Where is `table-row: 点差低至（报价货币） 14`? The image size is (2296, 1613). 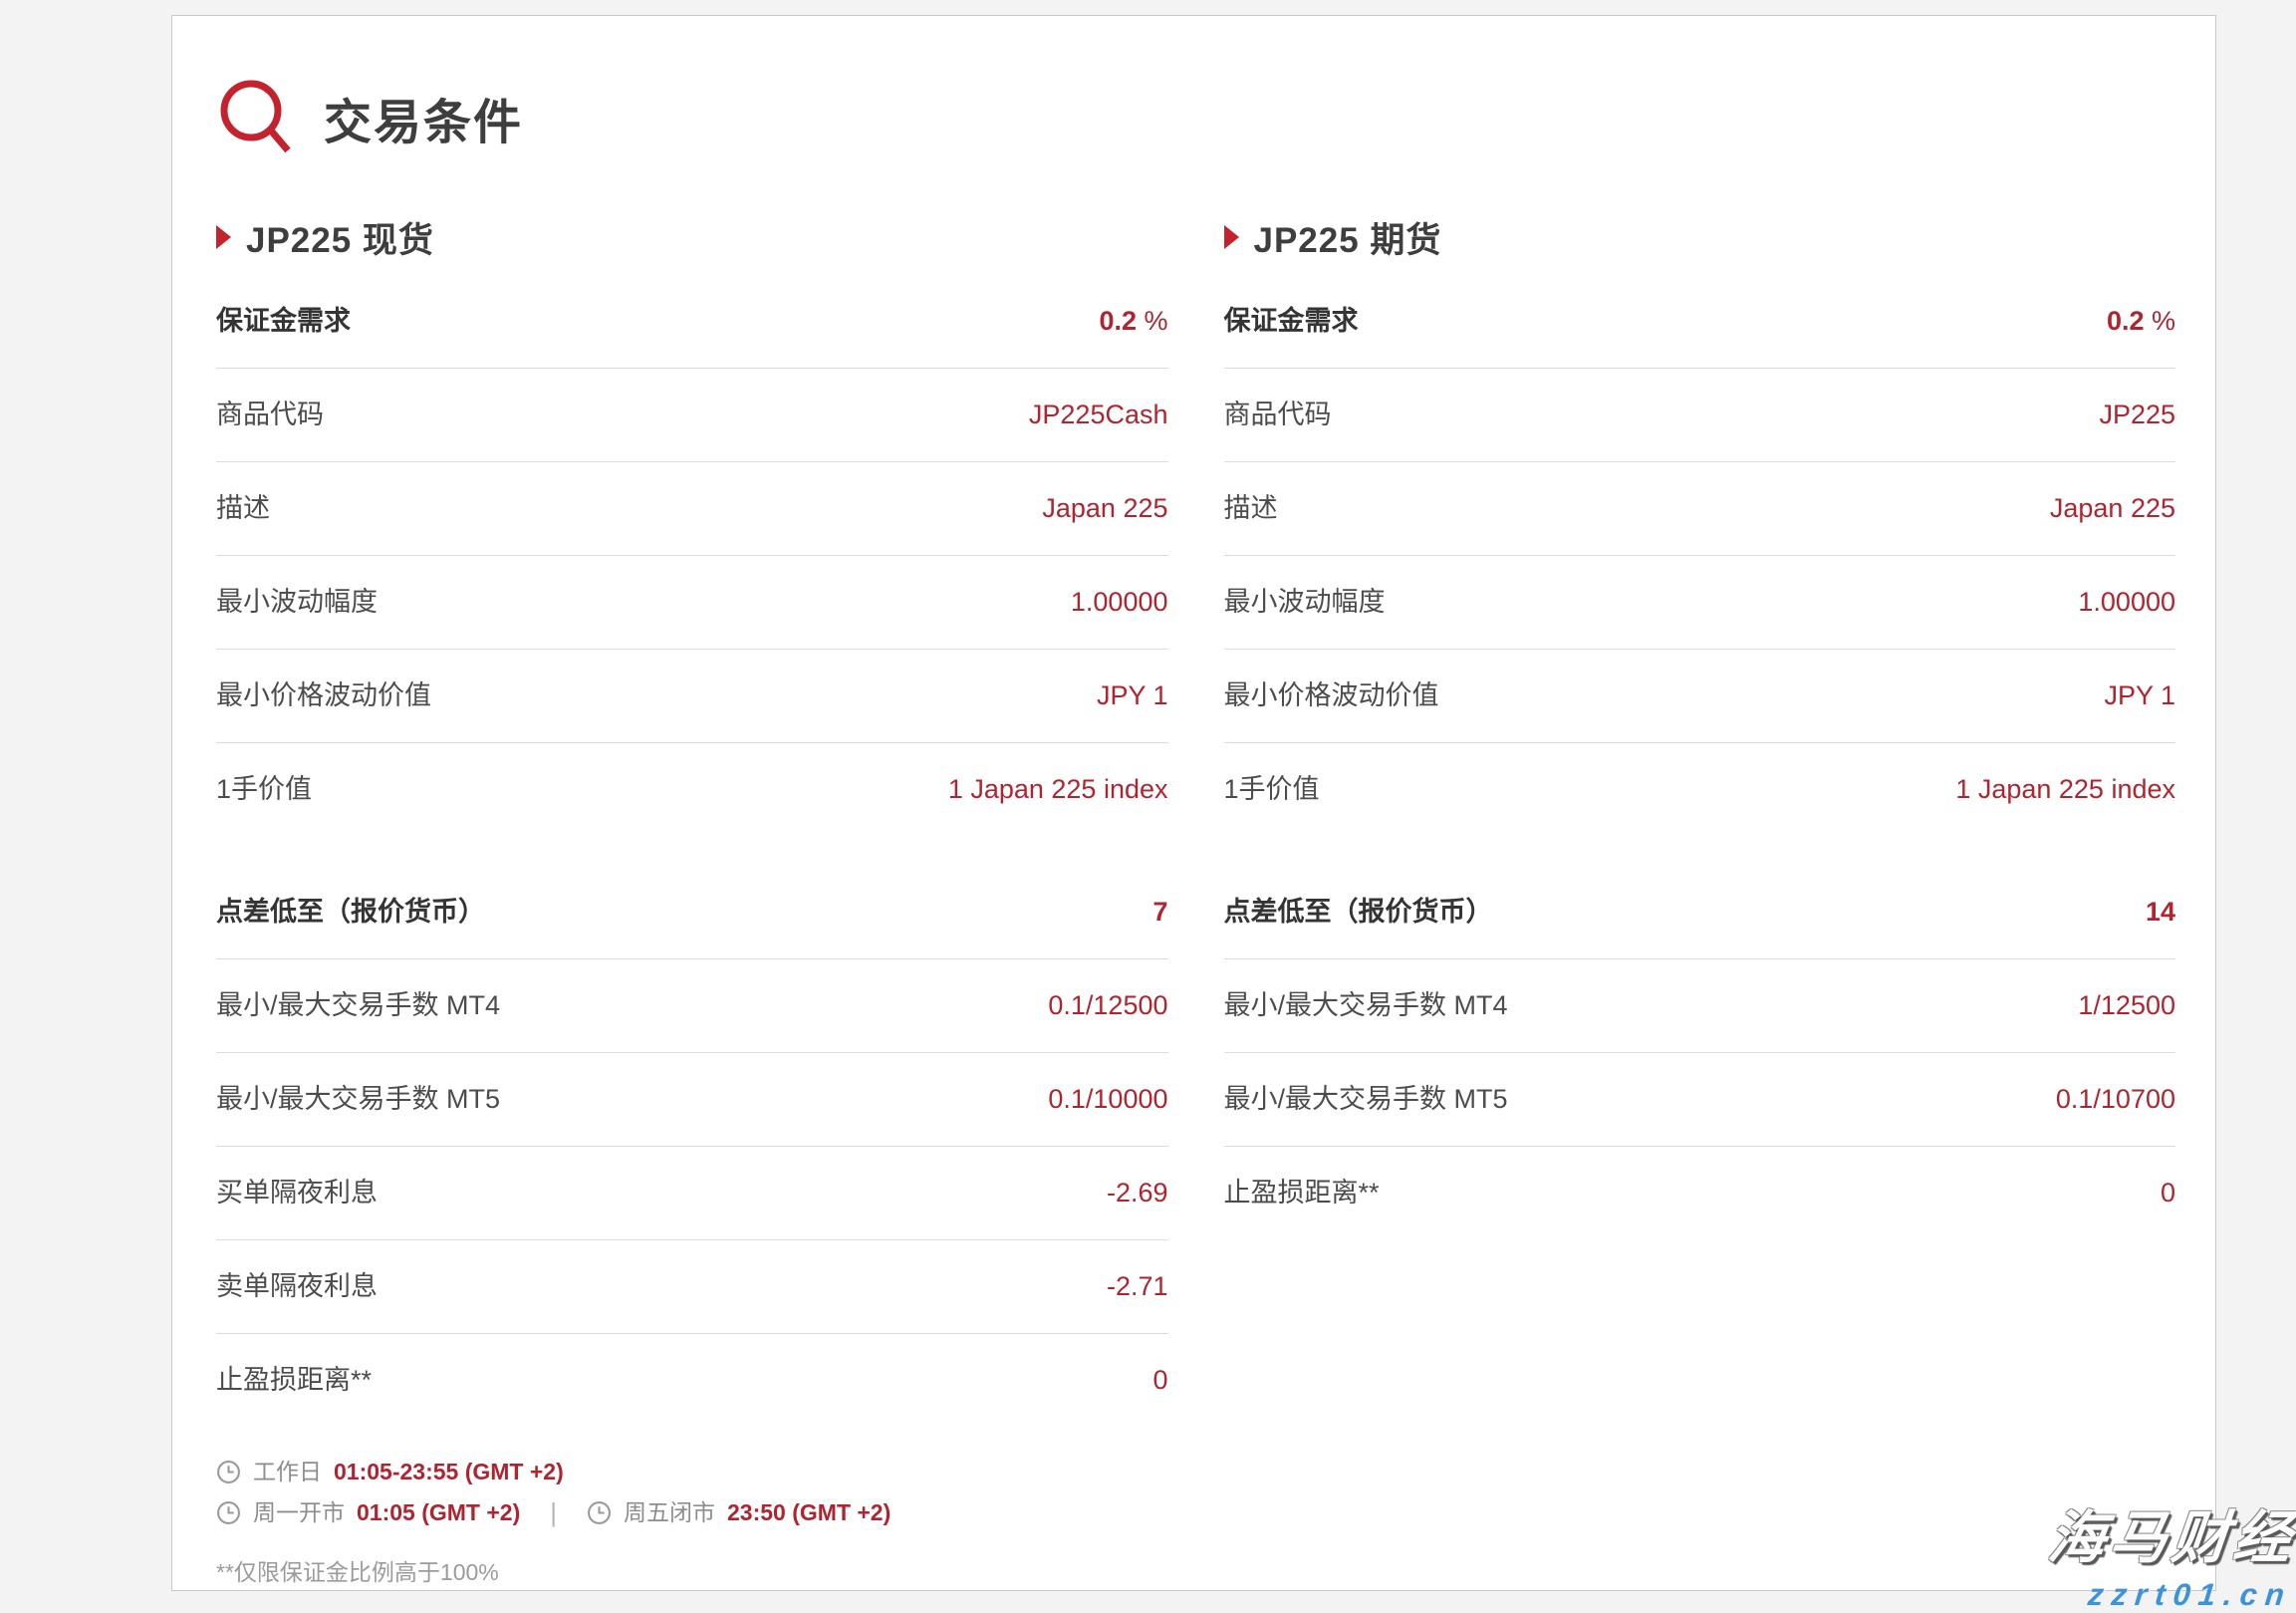
table-row: 点差低至（报价货币） 14 is located at coordinates (1699, 913).